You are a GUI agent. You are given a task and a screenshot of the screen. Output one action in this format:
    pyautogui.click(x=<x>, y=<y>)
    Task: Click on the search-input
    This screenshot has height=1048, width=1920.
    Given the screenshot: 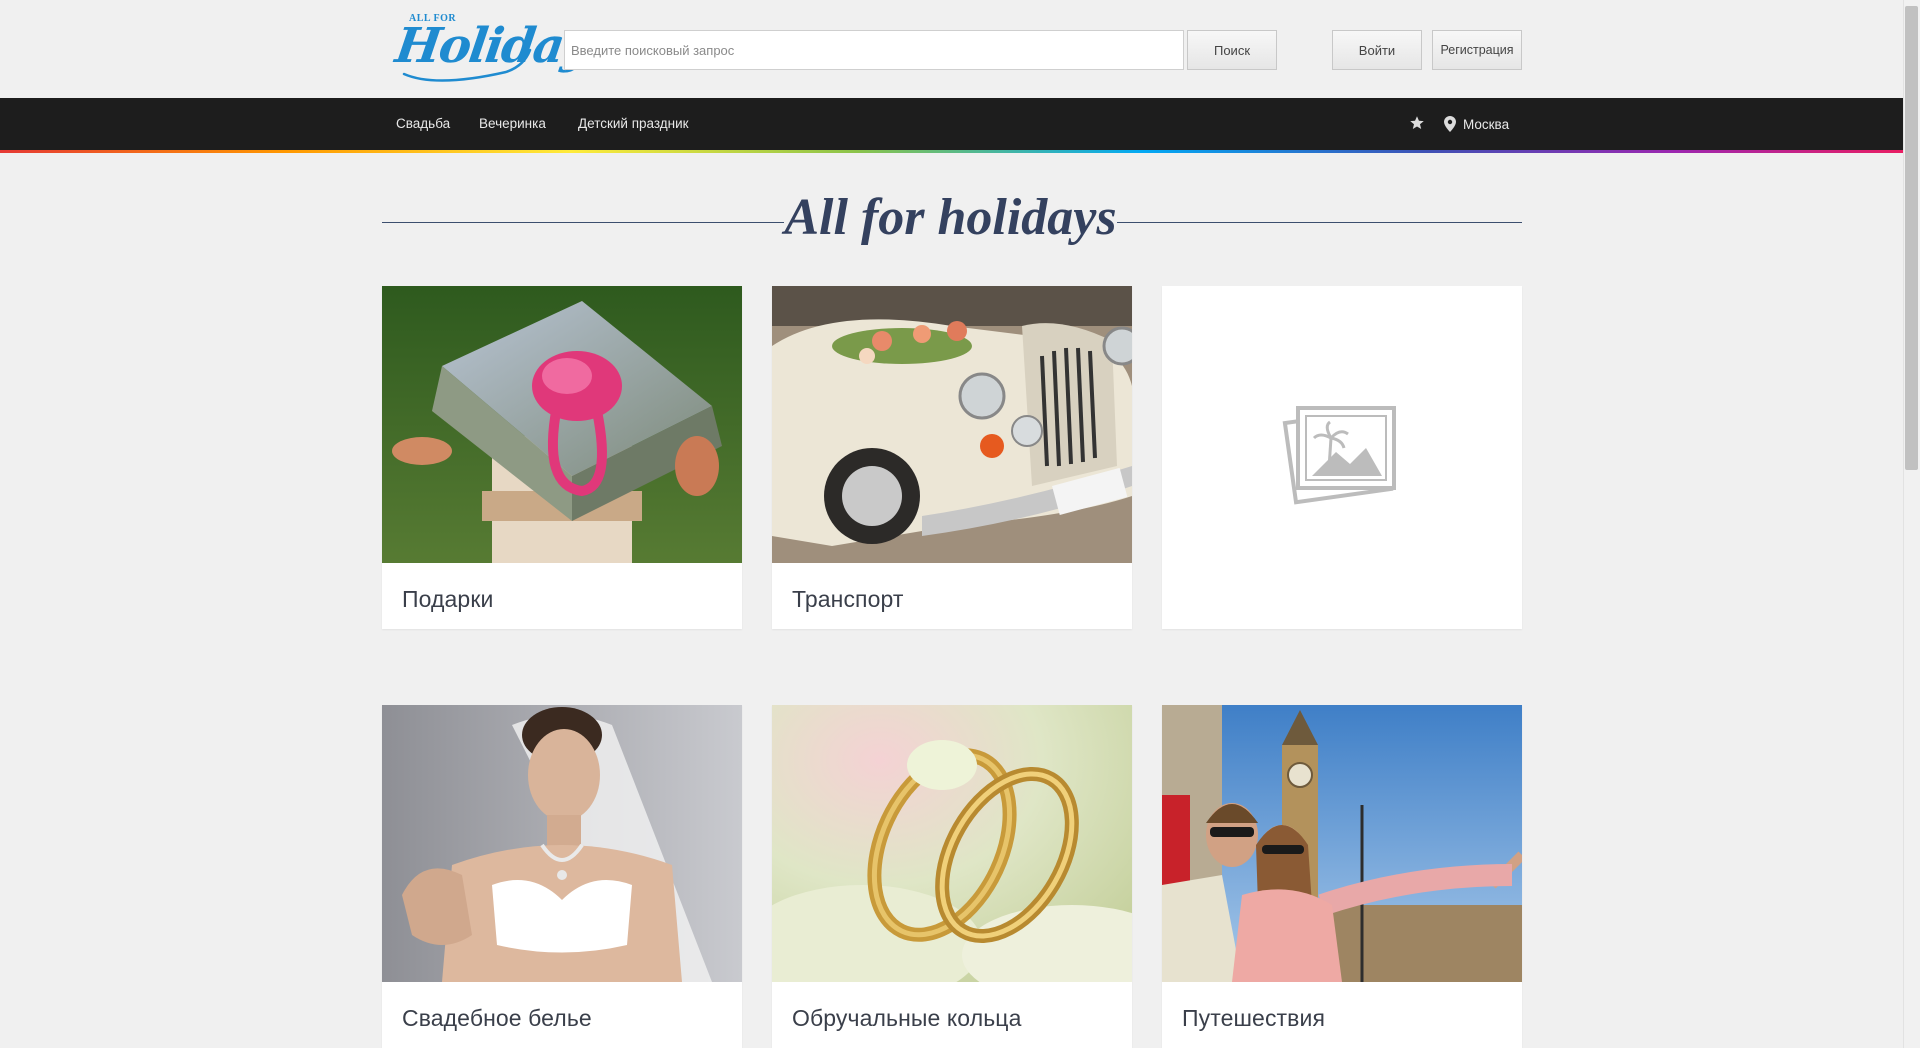 What is the action you would take?
    pyautogui.click(x=874, y=50)
    